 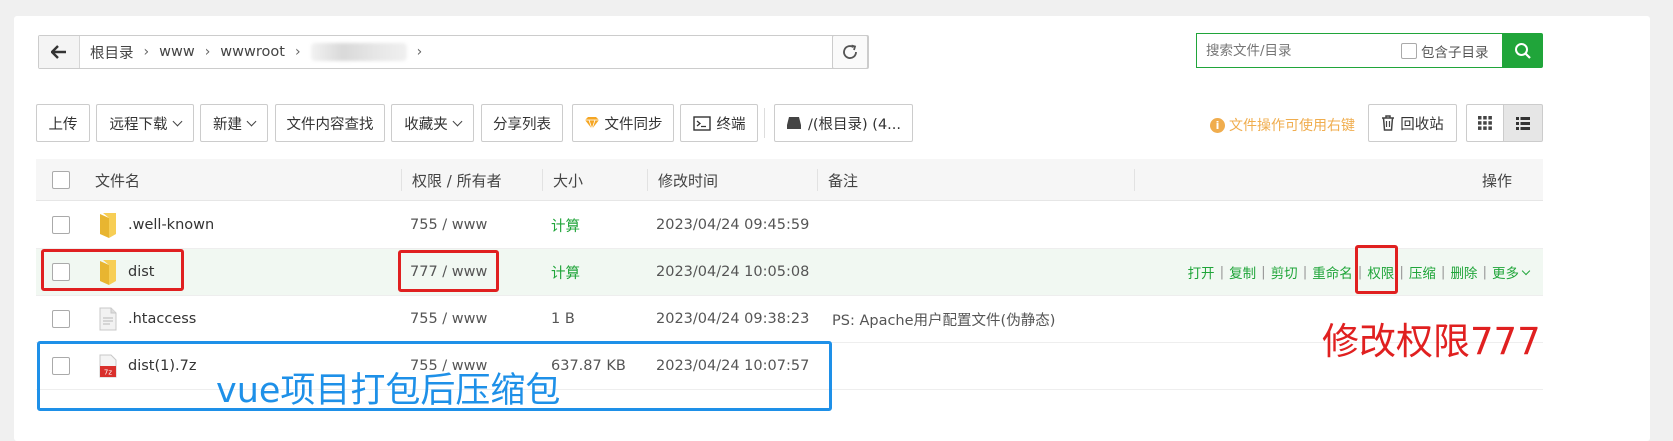 What do you see at coordinates (789, 180) in the screenshot?
I see `file-table-header: 文件名 权限 / 所有者 大小 修改时间 备注 操作` at bounding box center [789, 180].